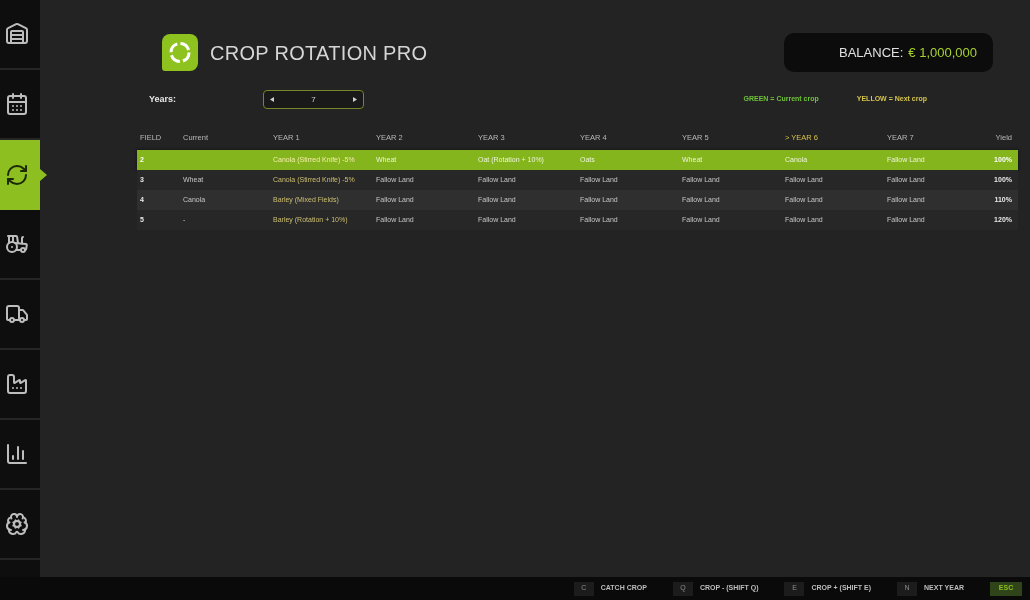  What do you see at coordinates (17, 34) in the screenshot?
I see `warehouse-icon` at bounding box center [17, 34].